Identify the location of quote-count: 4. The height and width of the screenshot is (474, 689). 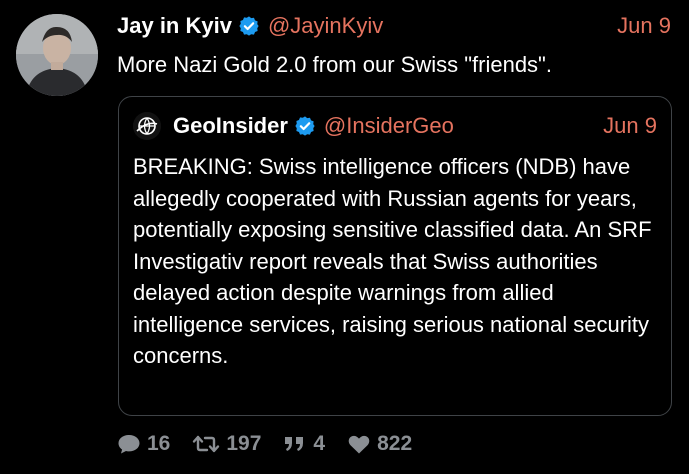
(319, 443).